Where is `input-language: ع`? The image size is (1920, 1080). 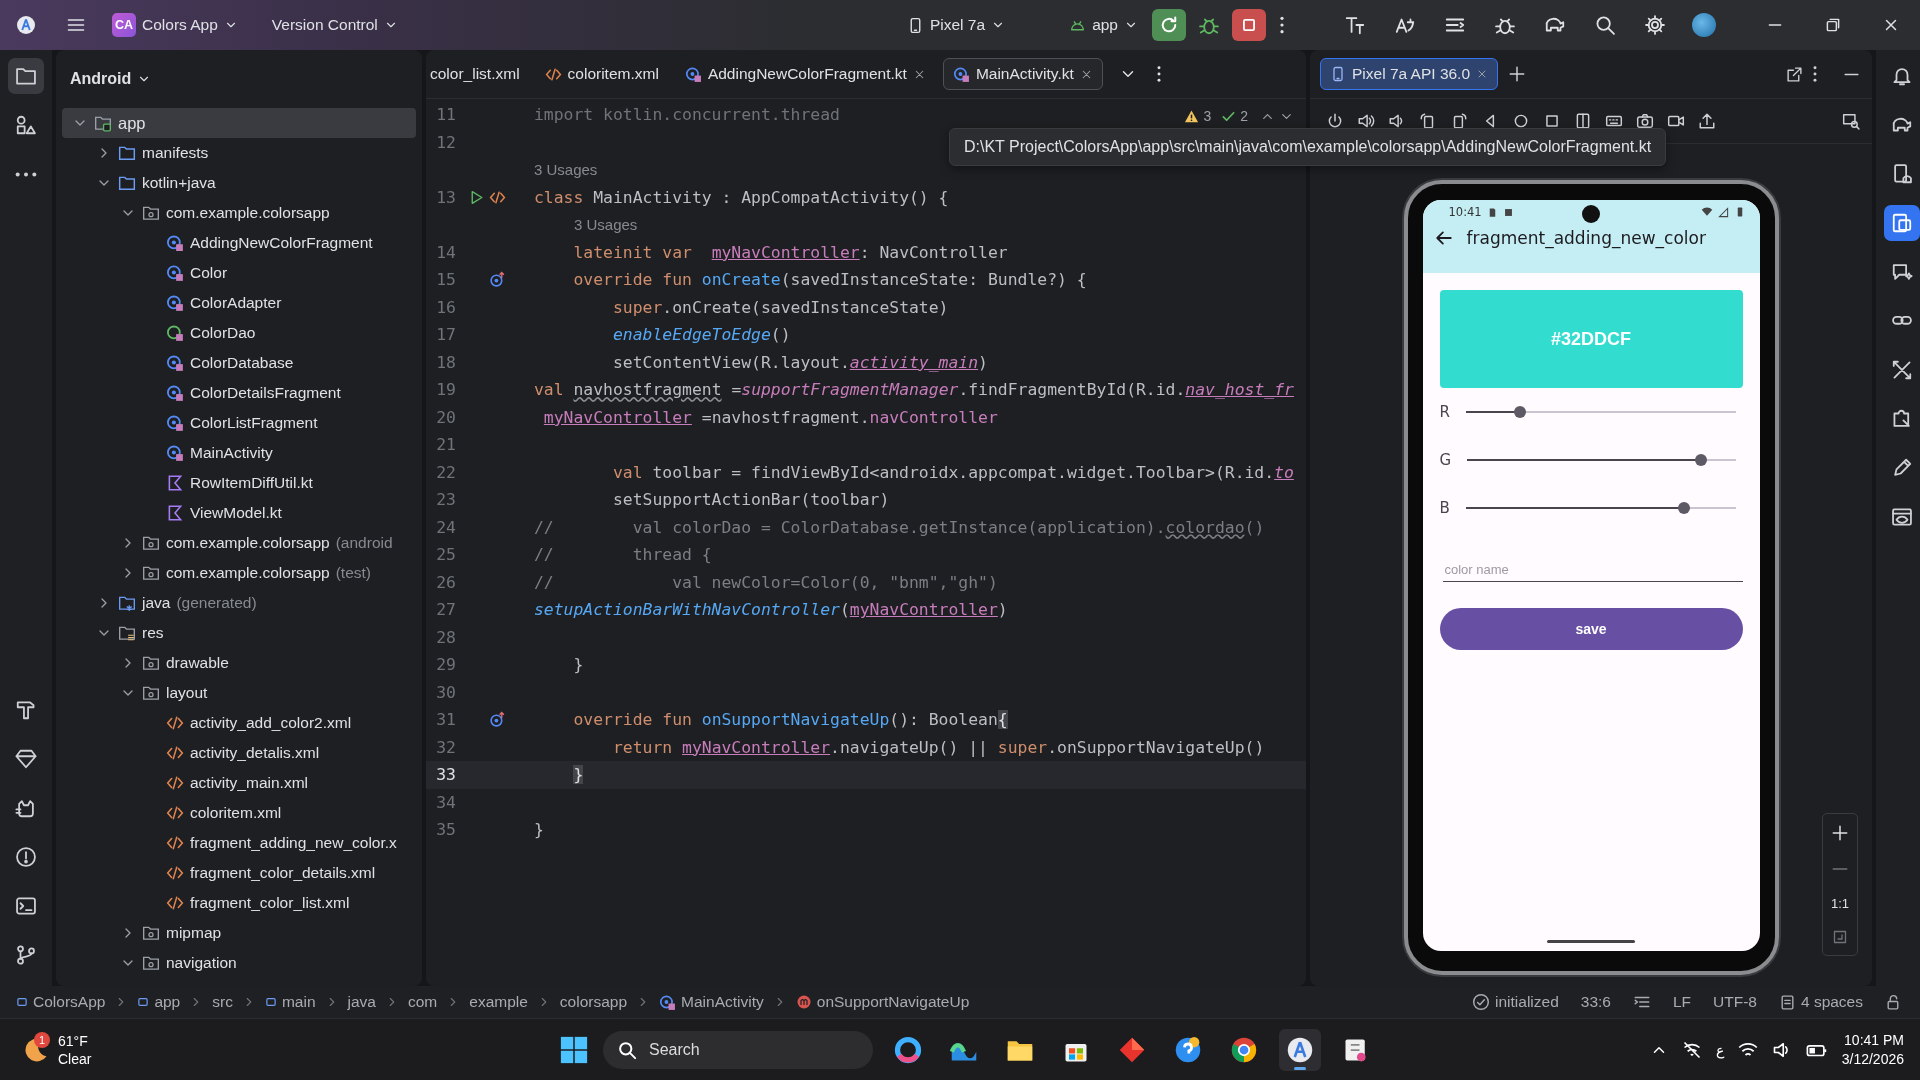
input-language: ع is located at coordinates (1719, 1049).